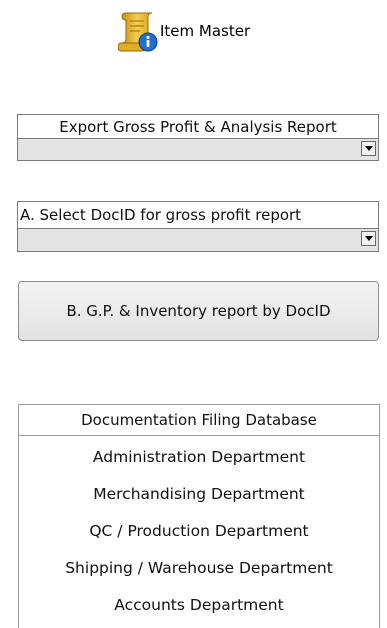 This screenshot has height=628, width=387. I want to click on docid-label: A. Select DocID for gross profit report, so click(198, 215).